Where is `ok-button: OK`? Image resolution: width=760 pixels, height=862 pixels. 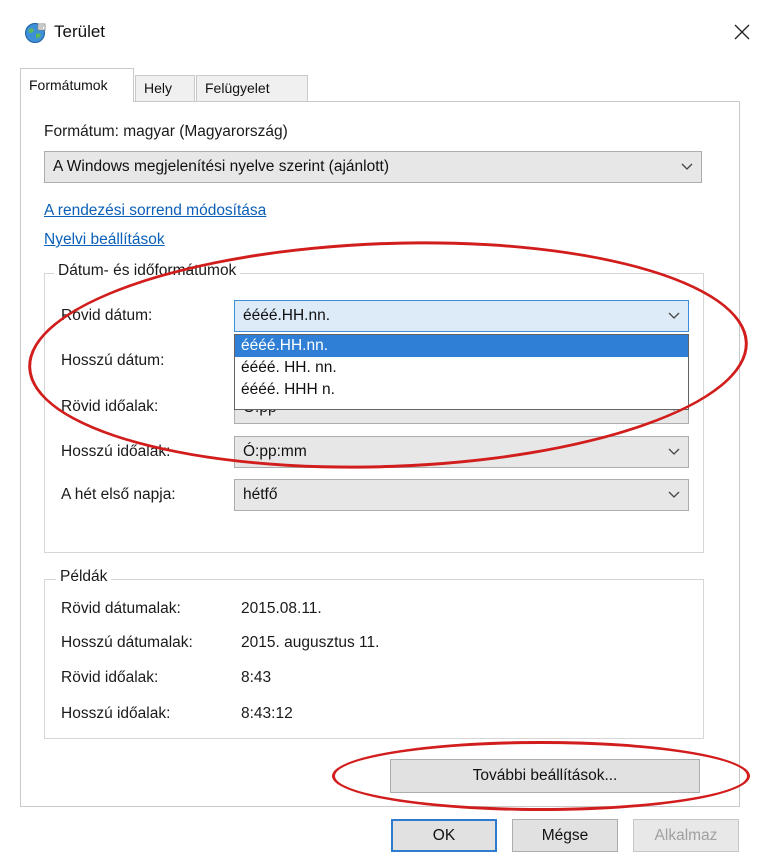
ok-button: OK is located at coordinates (444, 835).